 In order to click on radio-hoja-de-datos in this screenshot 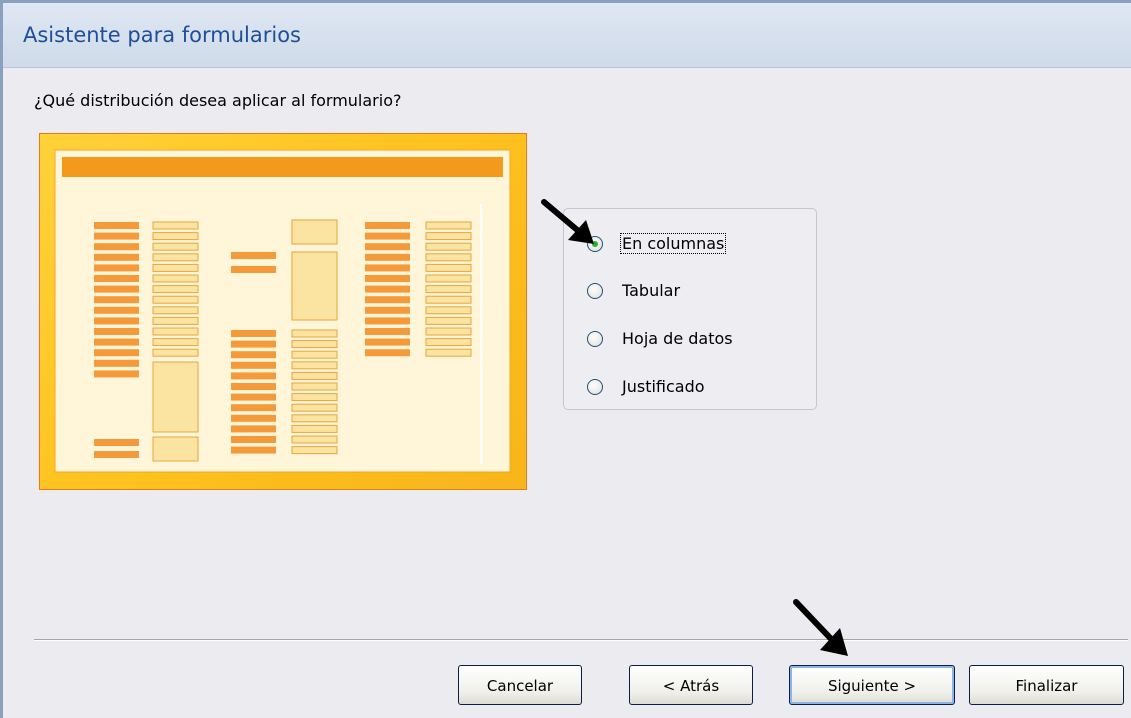, I will do `click(595, 339)`.